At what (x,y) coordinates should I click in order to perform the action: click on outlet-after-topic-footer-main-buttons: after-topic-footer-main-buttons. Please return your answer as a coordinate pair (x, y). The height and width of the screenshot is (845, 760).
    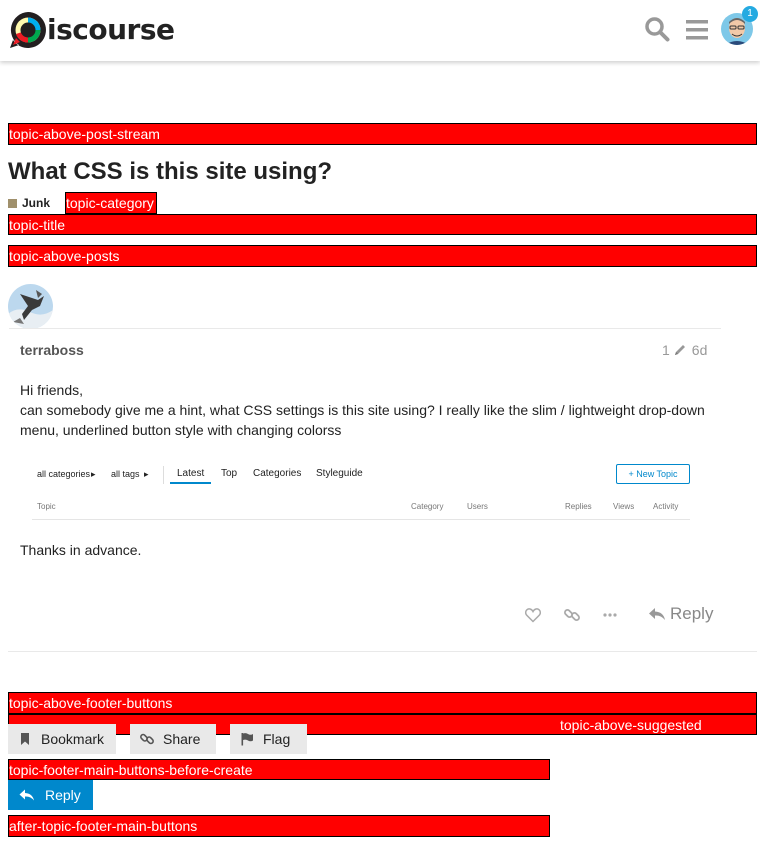
    Looking at the image, I should click on (279, 826).